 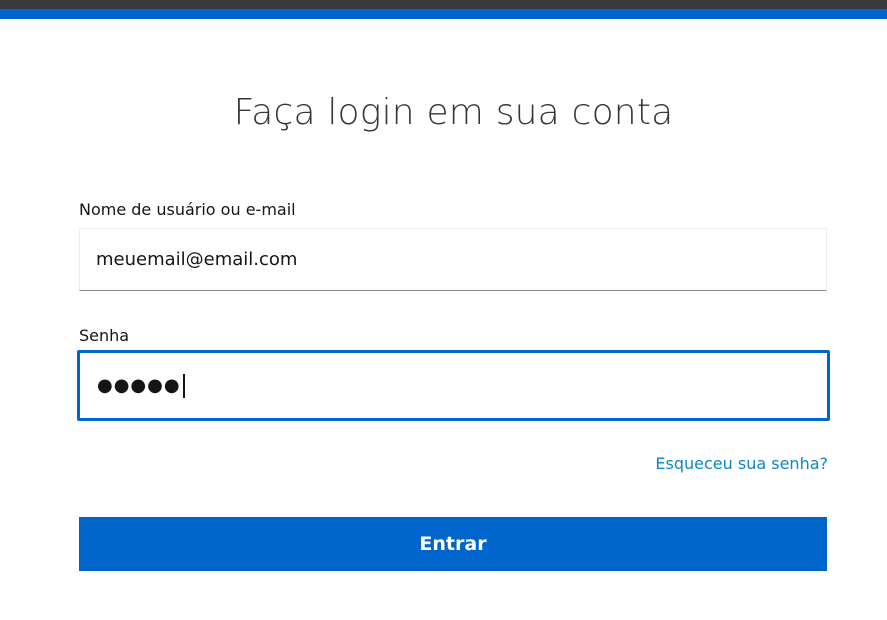 I want to click on forgot-password-link: Esqueceu sua senha?, so click(x=741, y=463).